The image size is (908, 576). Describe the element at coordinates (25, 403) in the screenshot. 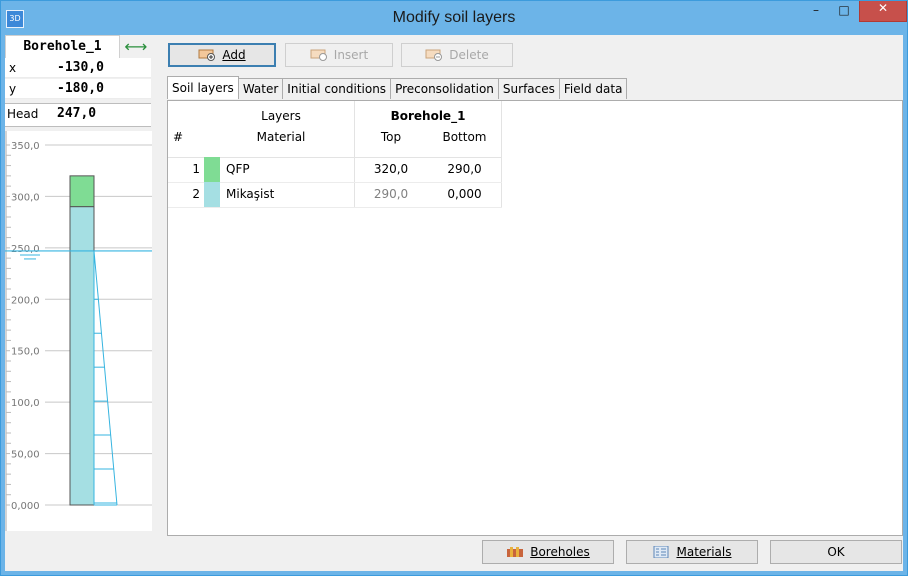

I see `tick-label: 100,0` at that location.